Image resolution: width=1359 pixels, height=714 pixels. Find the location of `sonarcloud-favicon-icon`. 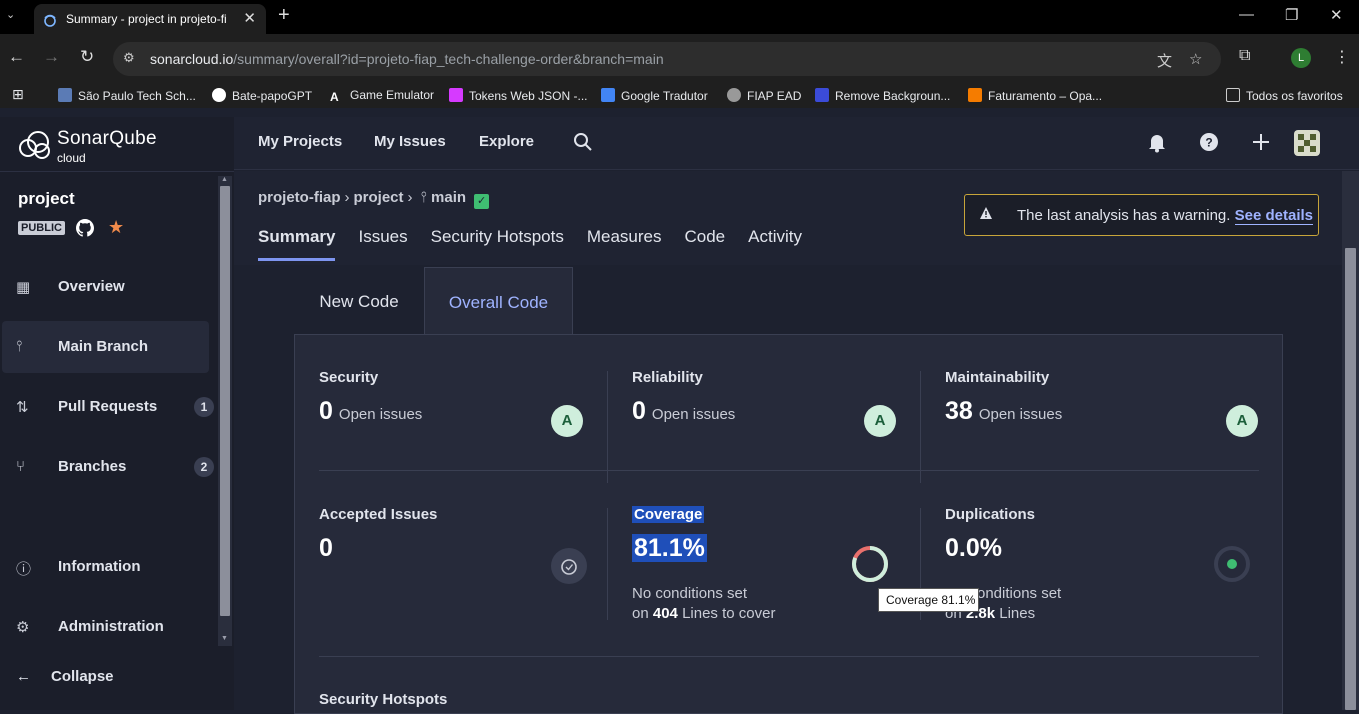

sonarcloud-favicon-icon is located at coordinates (50, 20).